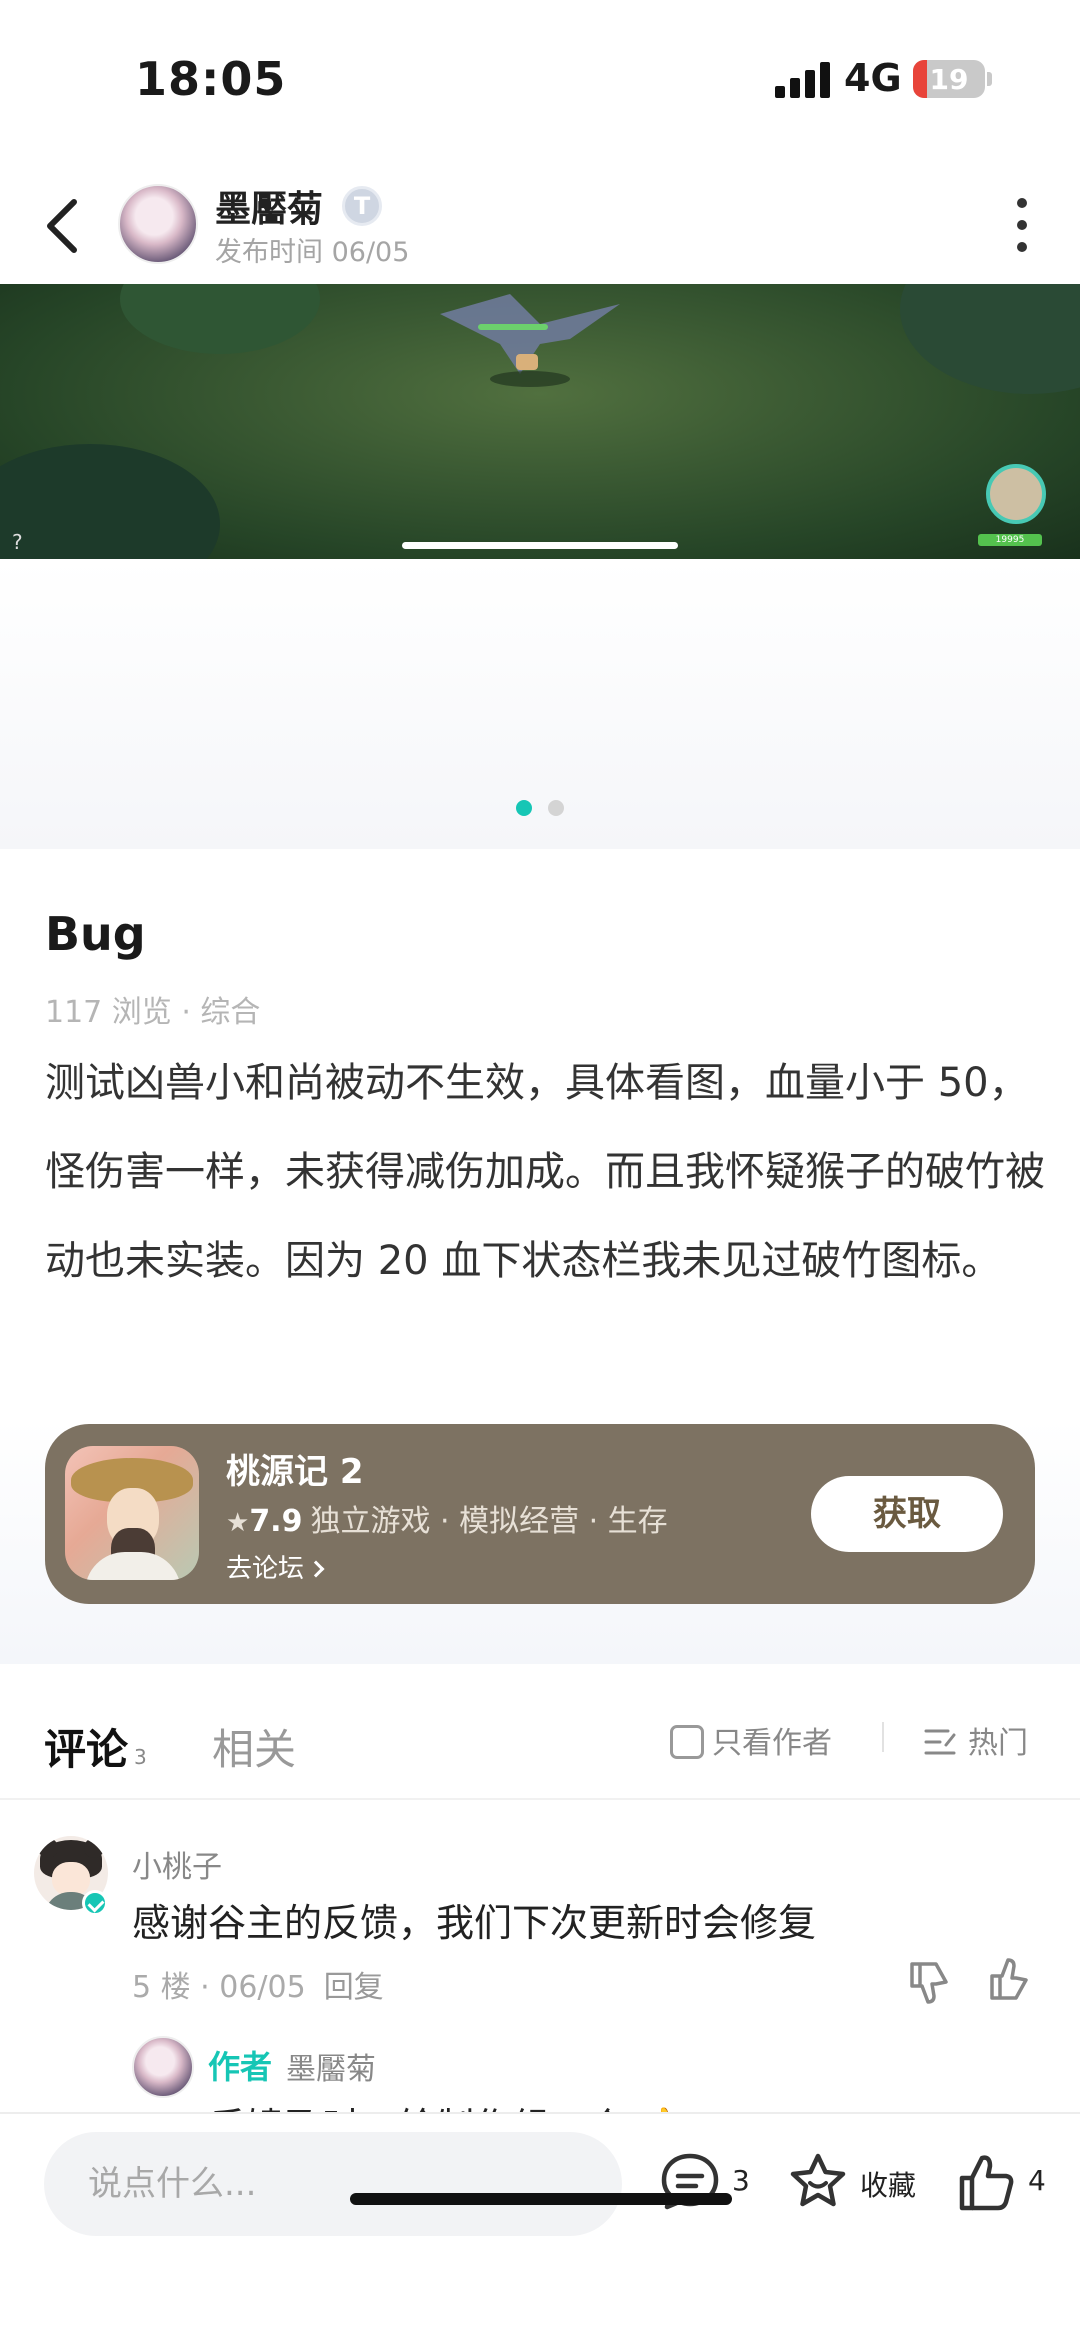  Describe the element at coordinates (540, 1732) in the screenshot. I see `comment-tabs: 评论 3 相关 只看作者 热门` at that location.